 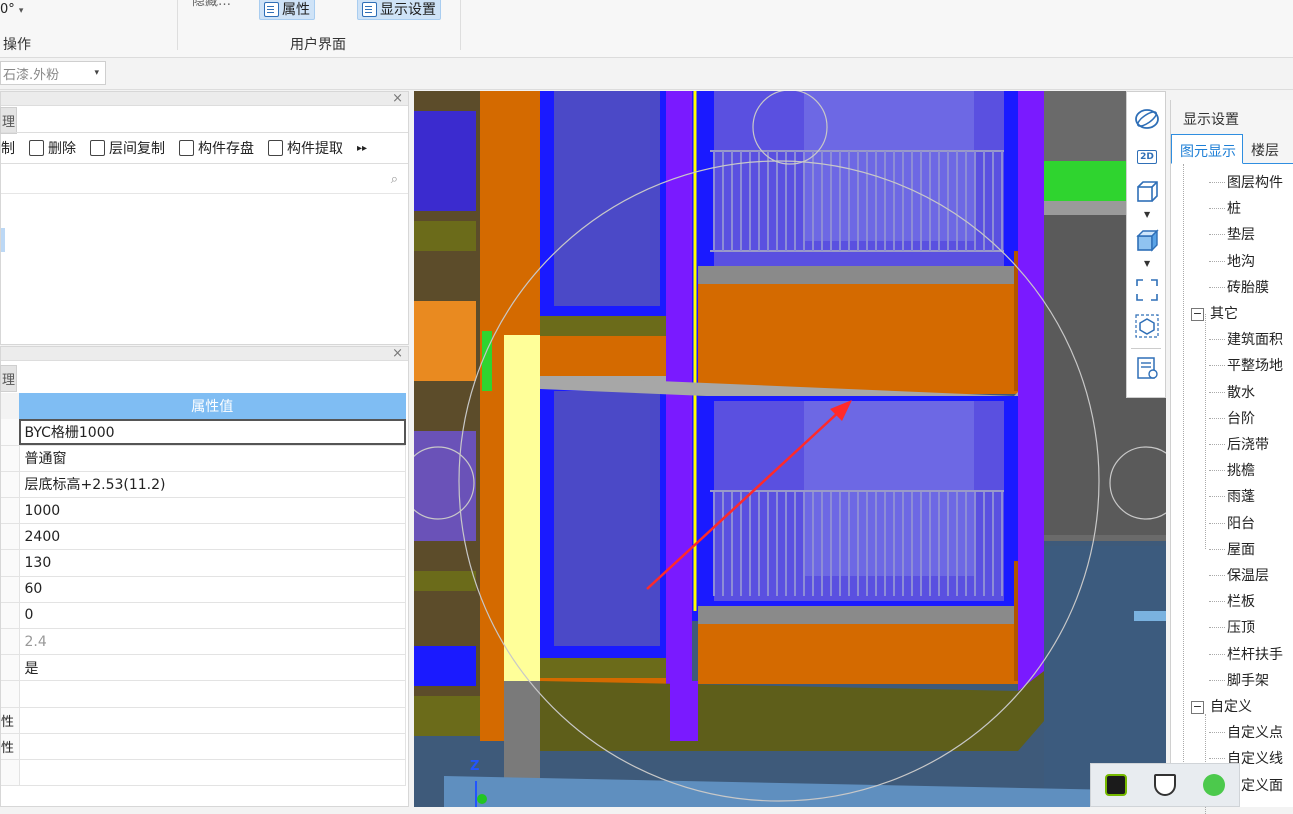 What do you see at coordinates (646, 74) in the screenshot?
I see `secondary-toolbar` at bounding box center [646, 74].